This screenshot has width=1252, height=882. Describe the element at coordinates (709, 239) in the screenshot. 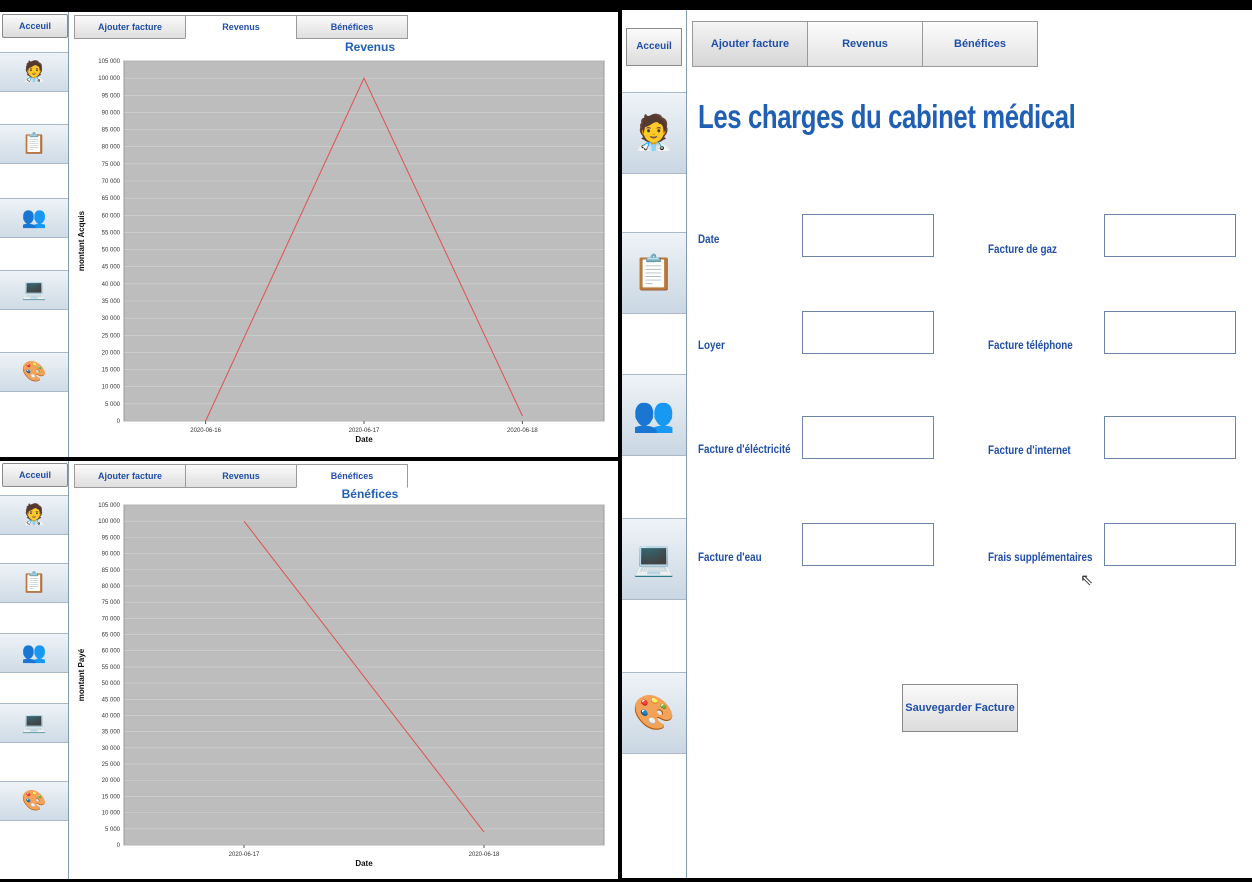

I see `field-label-date: Date` at that location.